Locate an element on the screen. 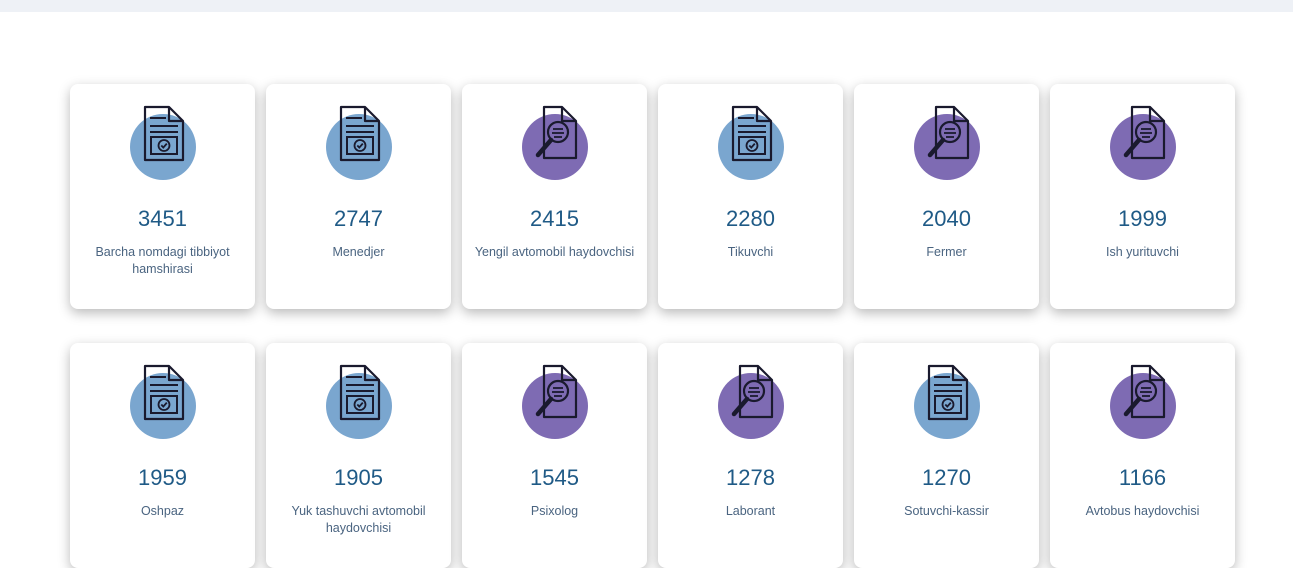  profession-label: Menedjer is located at coordinates (358, 252).